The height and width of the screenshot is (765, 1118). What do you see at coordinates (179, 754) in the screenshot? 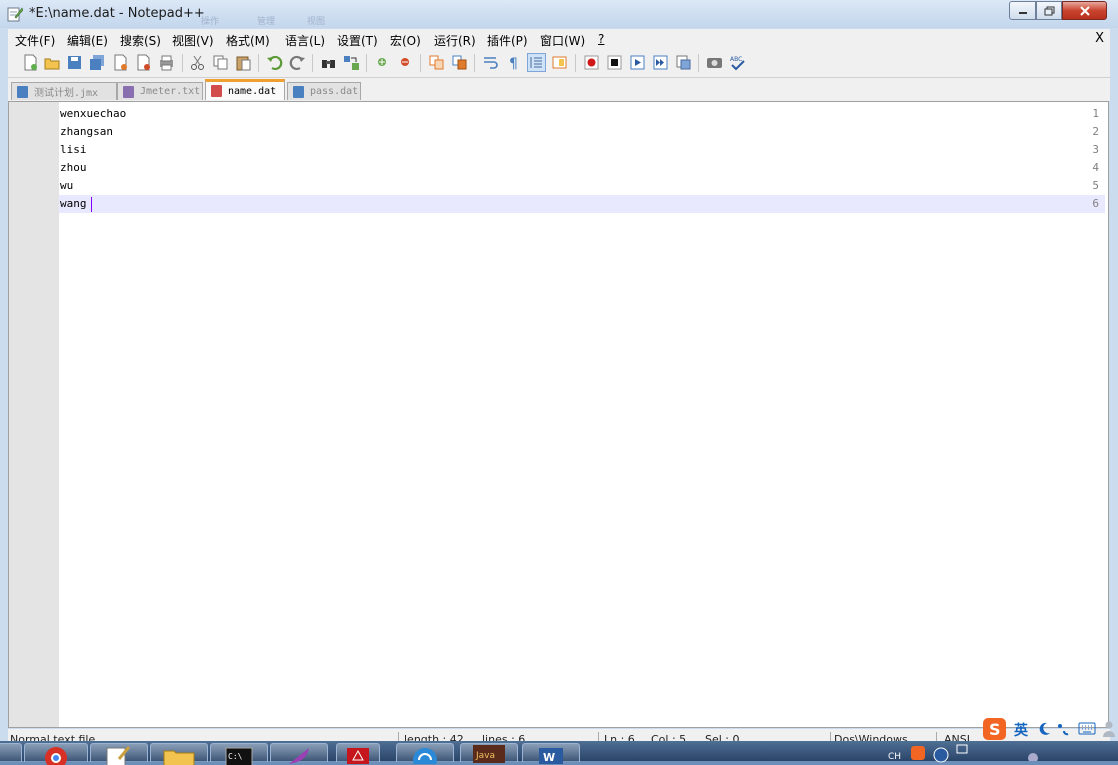
I see `taskbar-explorer-button` at bounding box center [179, 754].